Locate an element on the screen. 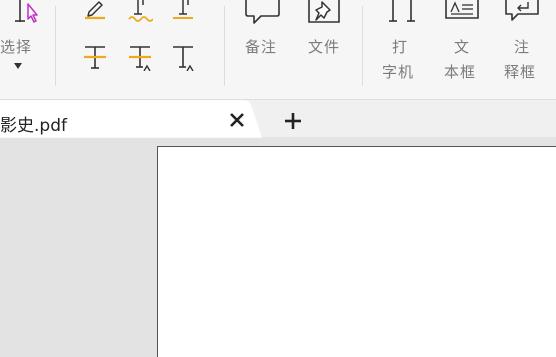 This screenshot has width=556, height=357. typewriter-label-line1: 打 is located at coordinates (400, 47).